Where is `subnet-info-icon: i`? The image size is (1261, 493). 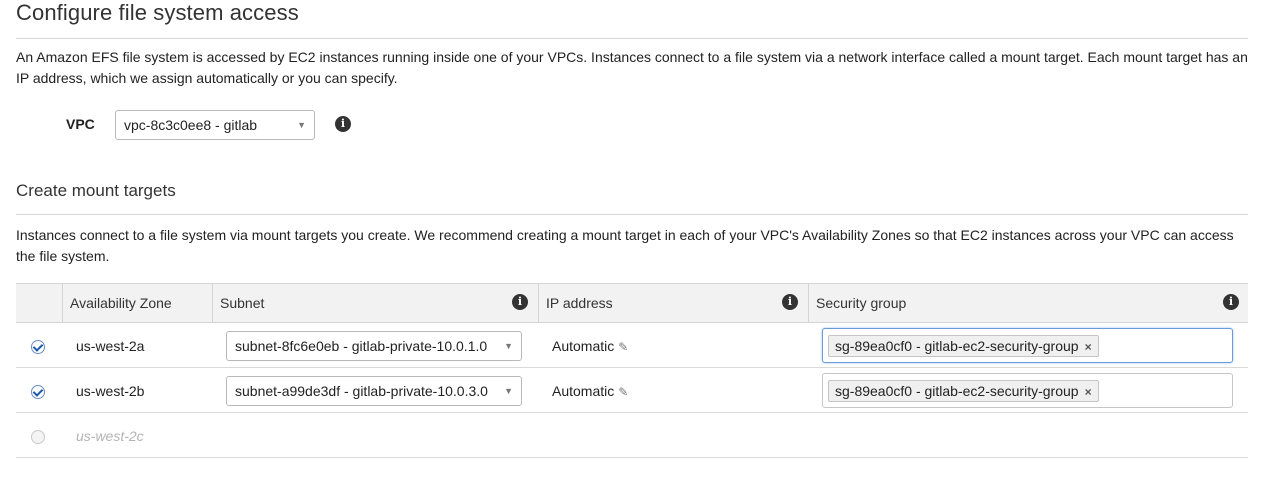
subnet-info-icon: i is located at coordinates (520, 302).